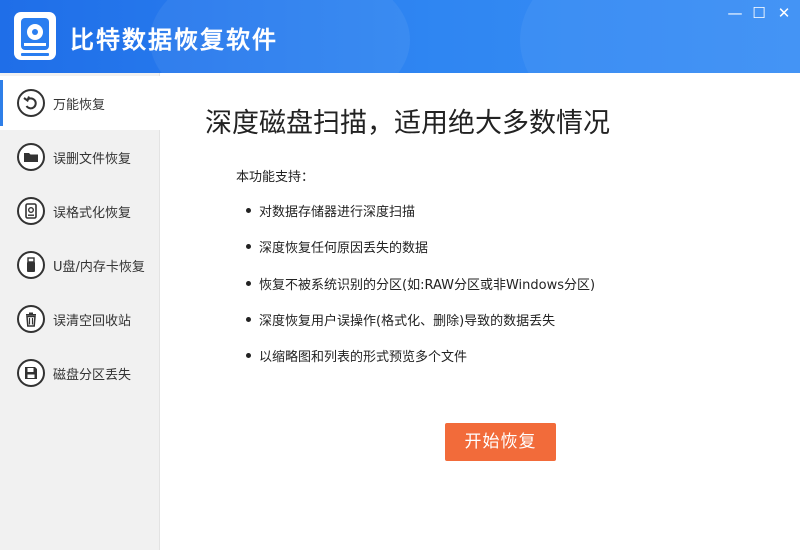 This screenshot has width=800, height=550. Describe the element at coordinates (35, 36) in the screenshot. I see `app-logo-icon` at that location.